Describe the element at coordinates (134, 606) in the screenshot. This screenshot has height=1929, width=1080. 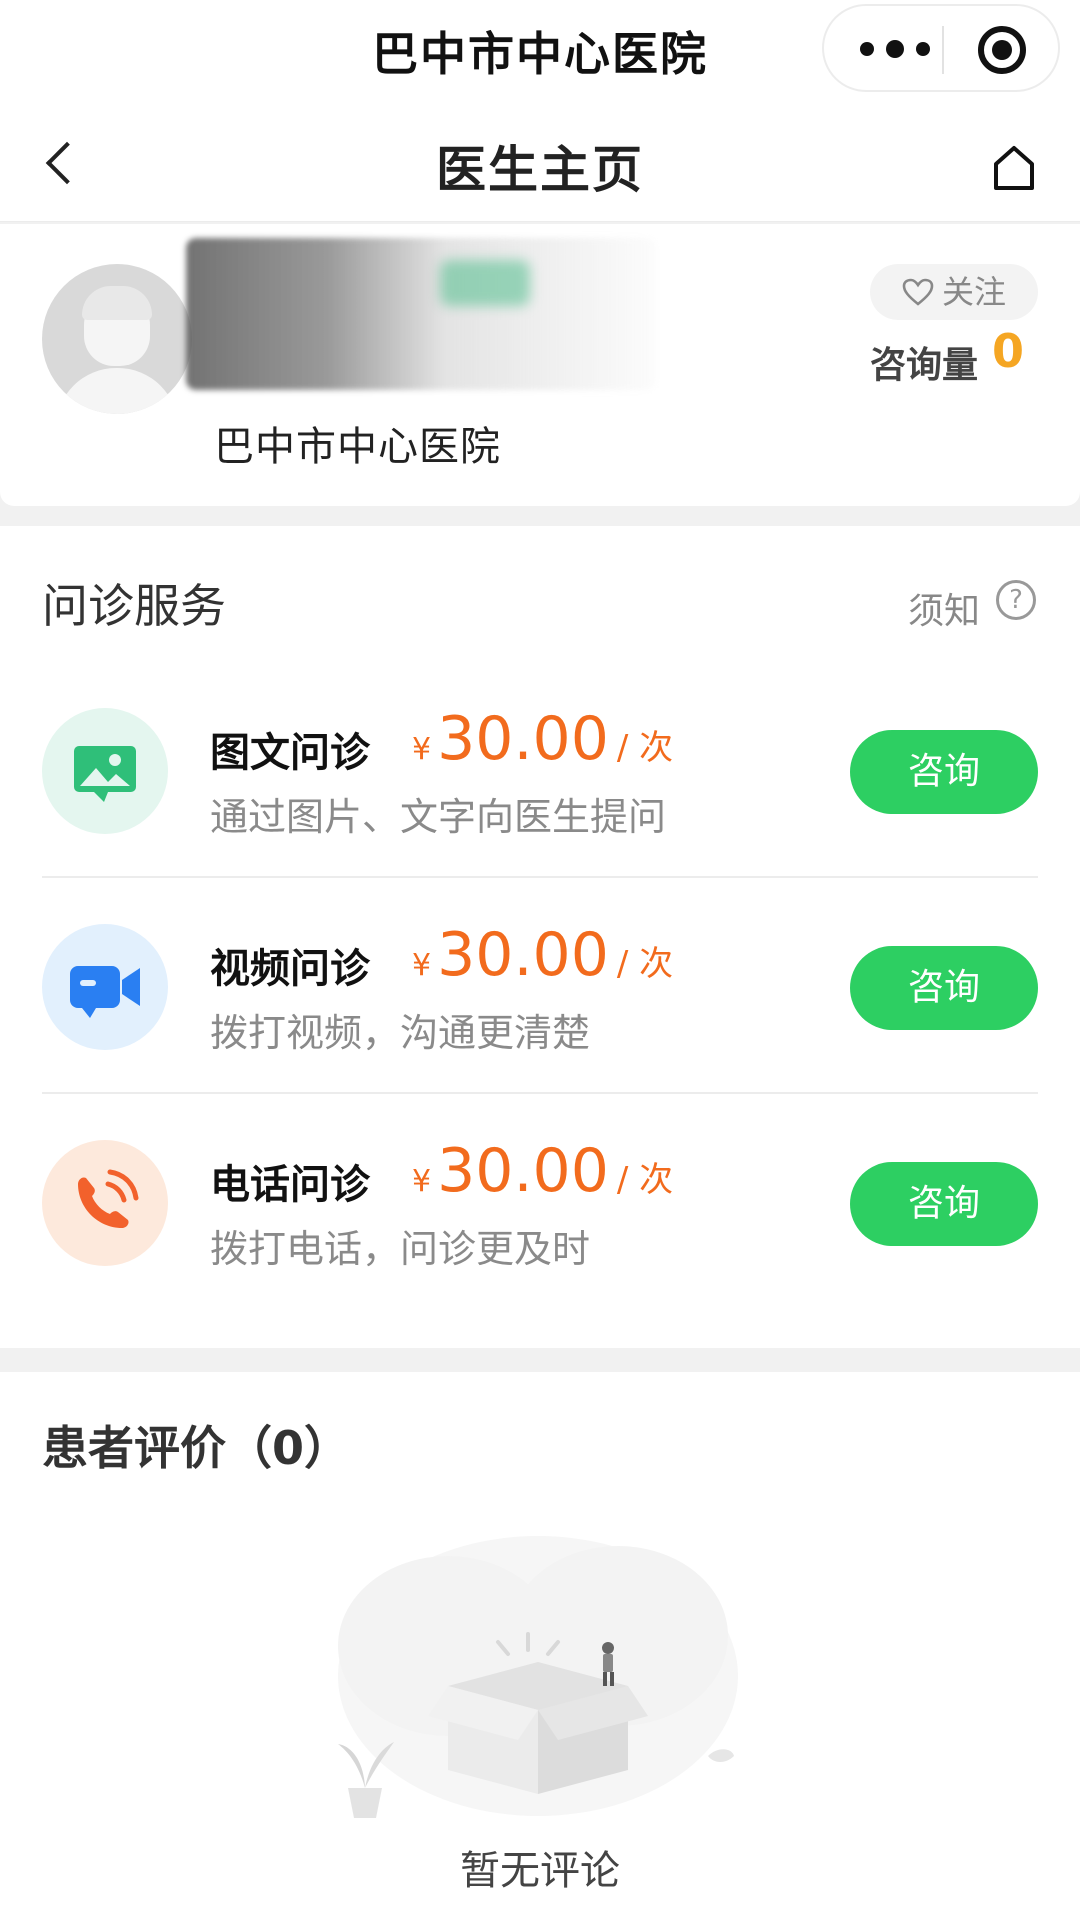
I see `services-title: 问诊服务` at that location.